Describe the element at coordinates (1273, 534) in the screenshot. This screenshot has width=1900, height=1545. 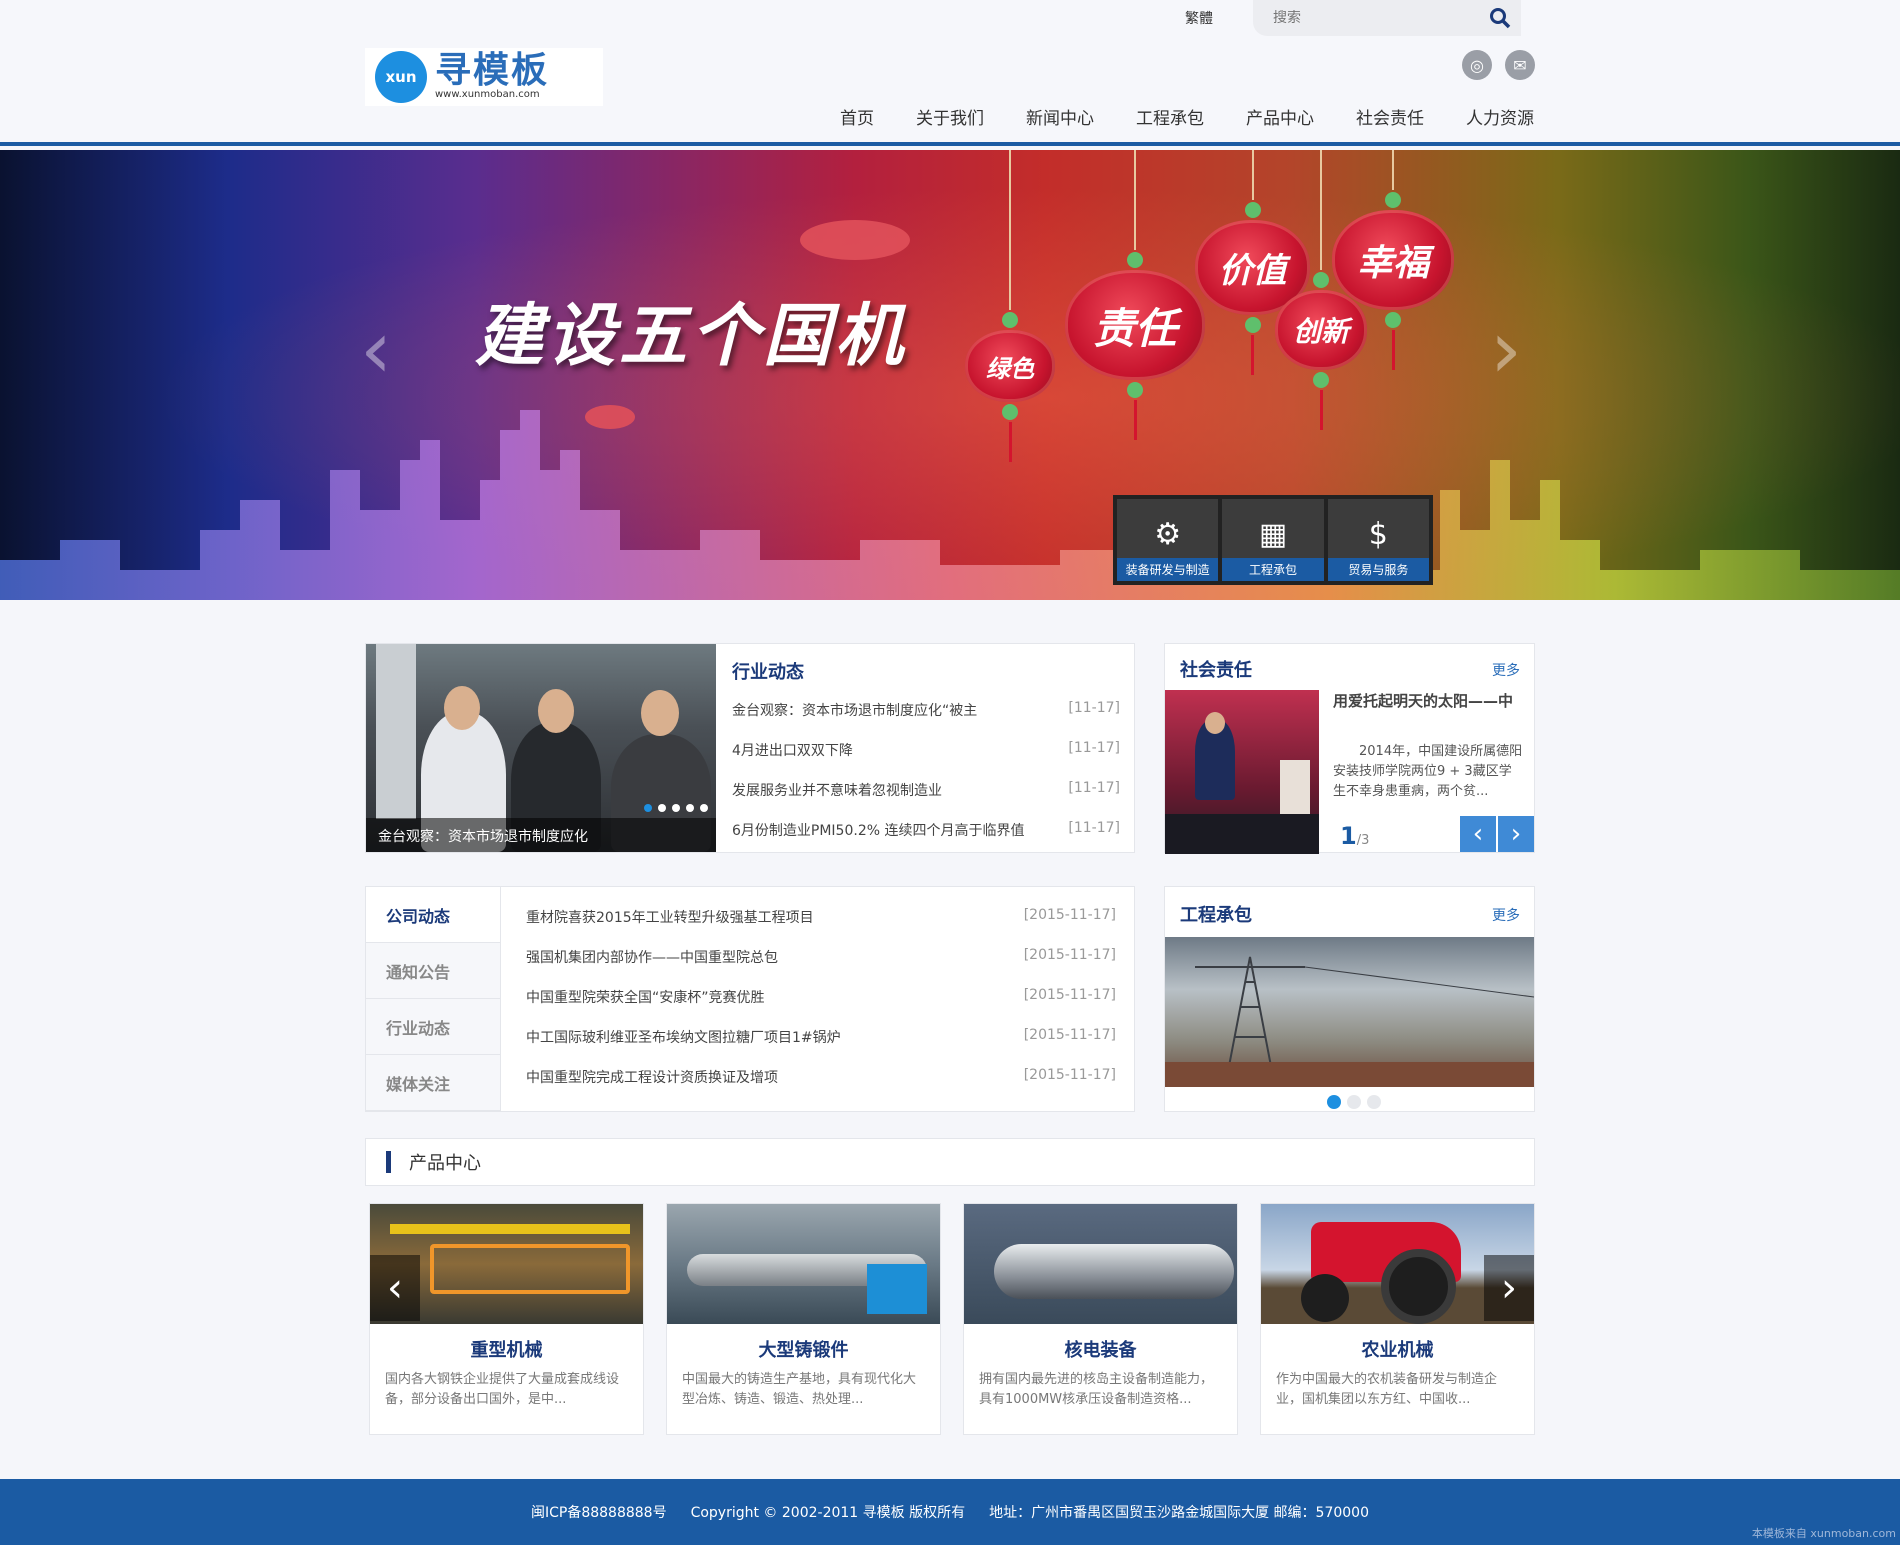
I see `factory-icon: ▦` at that location.